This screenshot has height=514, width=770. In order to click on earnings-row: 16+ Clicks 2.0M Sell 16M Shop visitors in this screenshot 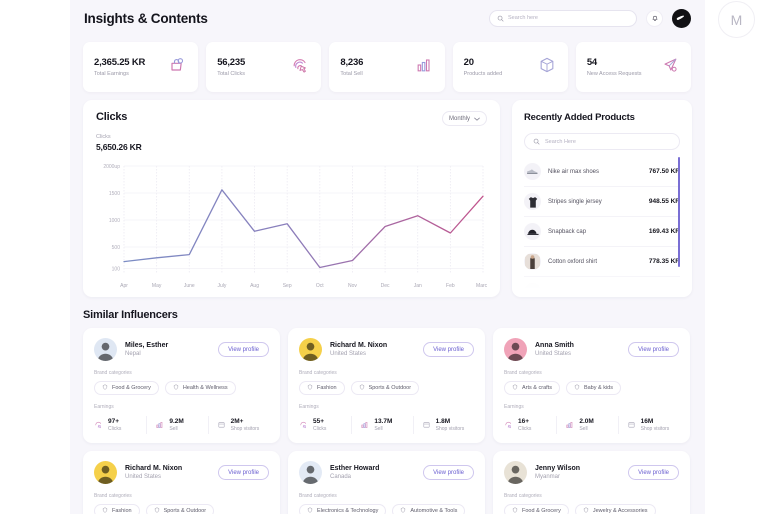, I will do `click(591, 425)`.